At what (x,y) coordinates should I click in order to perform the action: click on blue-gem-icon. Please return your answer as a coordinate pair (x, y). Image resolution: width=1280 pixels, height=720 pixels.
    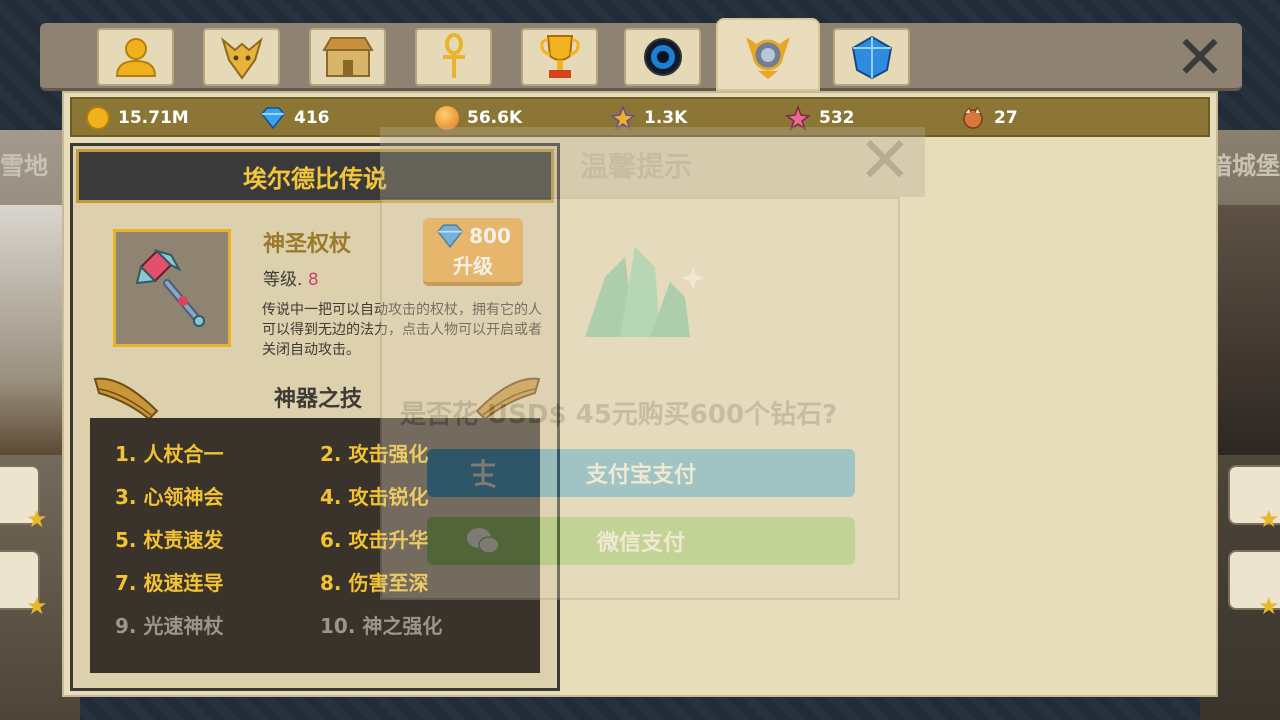
    Looking at the image, I should click on (871, 57).